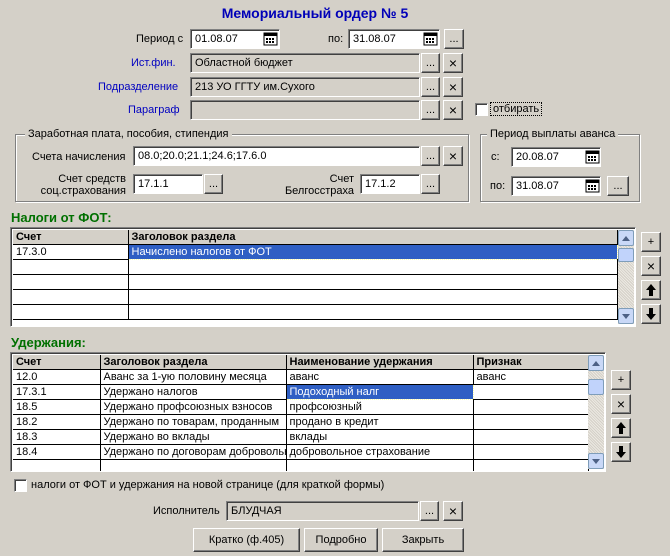  What do you see at coordinates (531, 362) in the screenshot?
I see `deductions-col-sign: Признак` at bounding box center [531, 362].